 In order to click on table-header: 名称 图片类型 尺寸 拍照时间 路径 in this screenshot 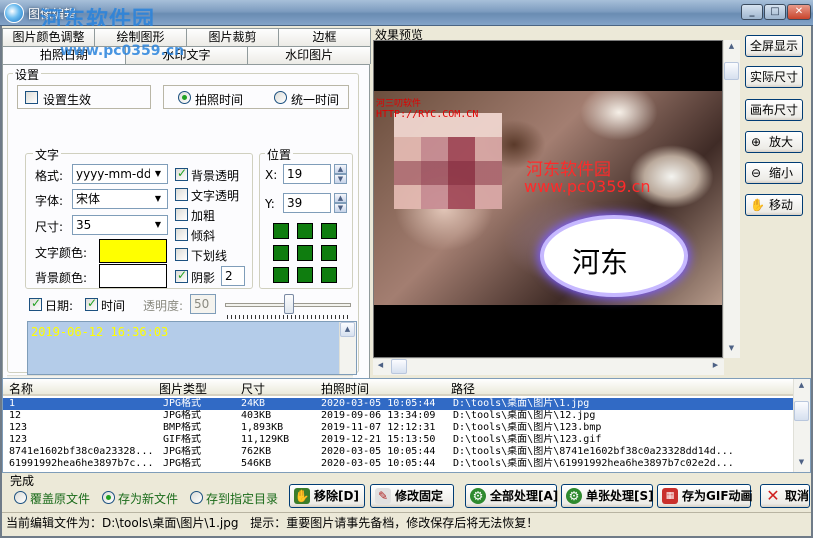, I will do `click(398, 387)`.